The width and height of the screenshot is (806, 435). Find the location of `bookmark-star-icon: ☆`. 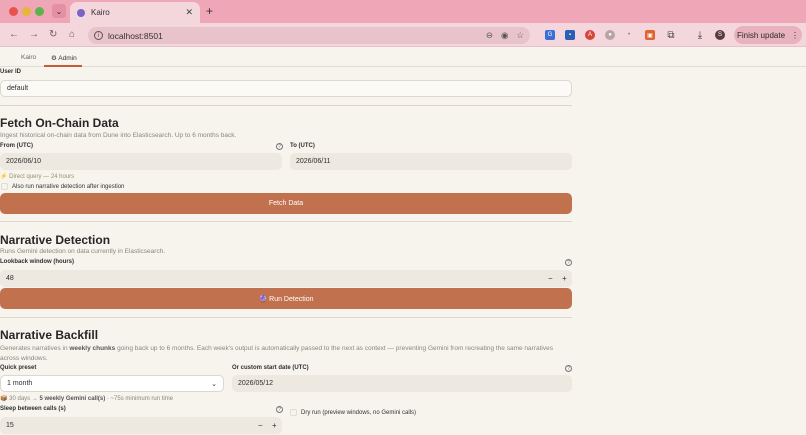

bookmark-star-icon: ☆ is located at coordinates (520, 35).